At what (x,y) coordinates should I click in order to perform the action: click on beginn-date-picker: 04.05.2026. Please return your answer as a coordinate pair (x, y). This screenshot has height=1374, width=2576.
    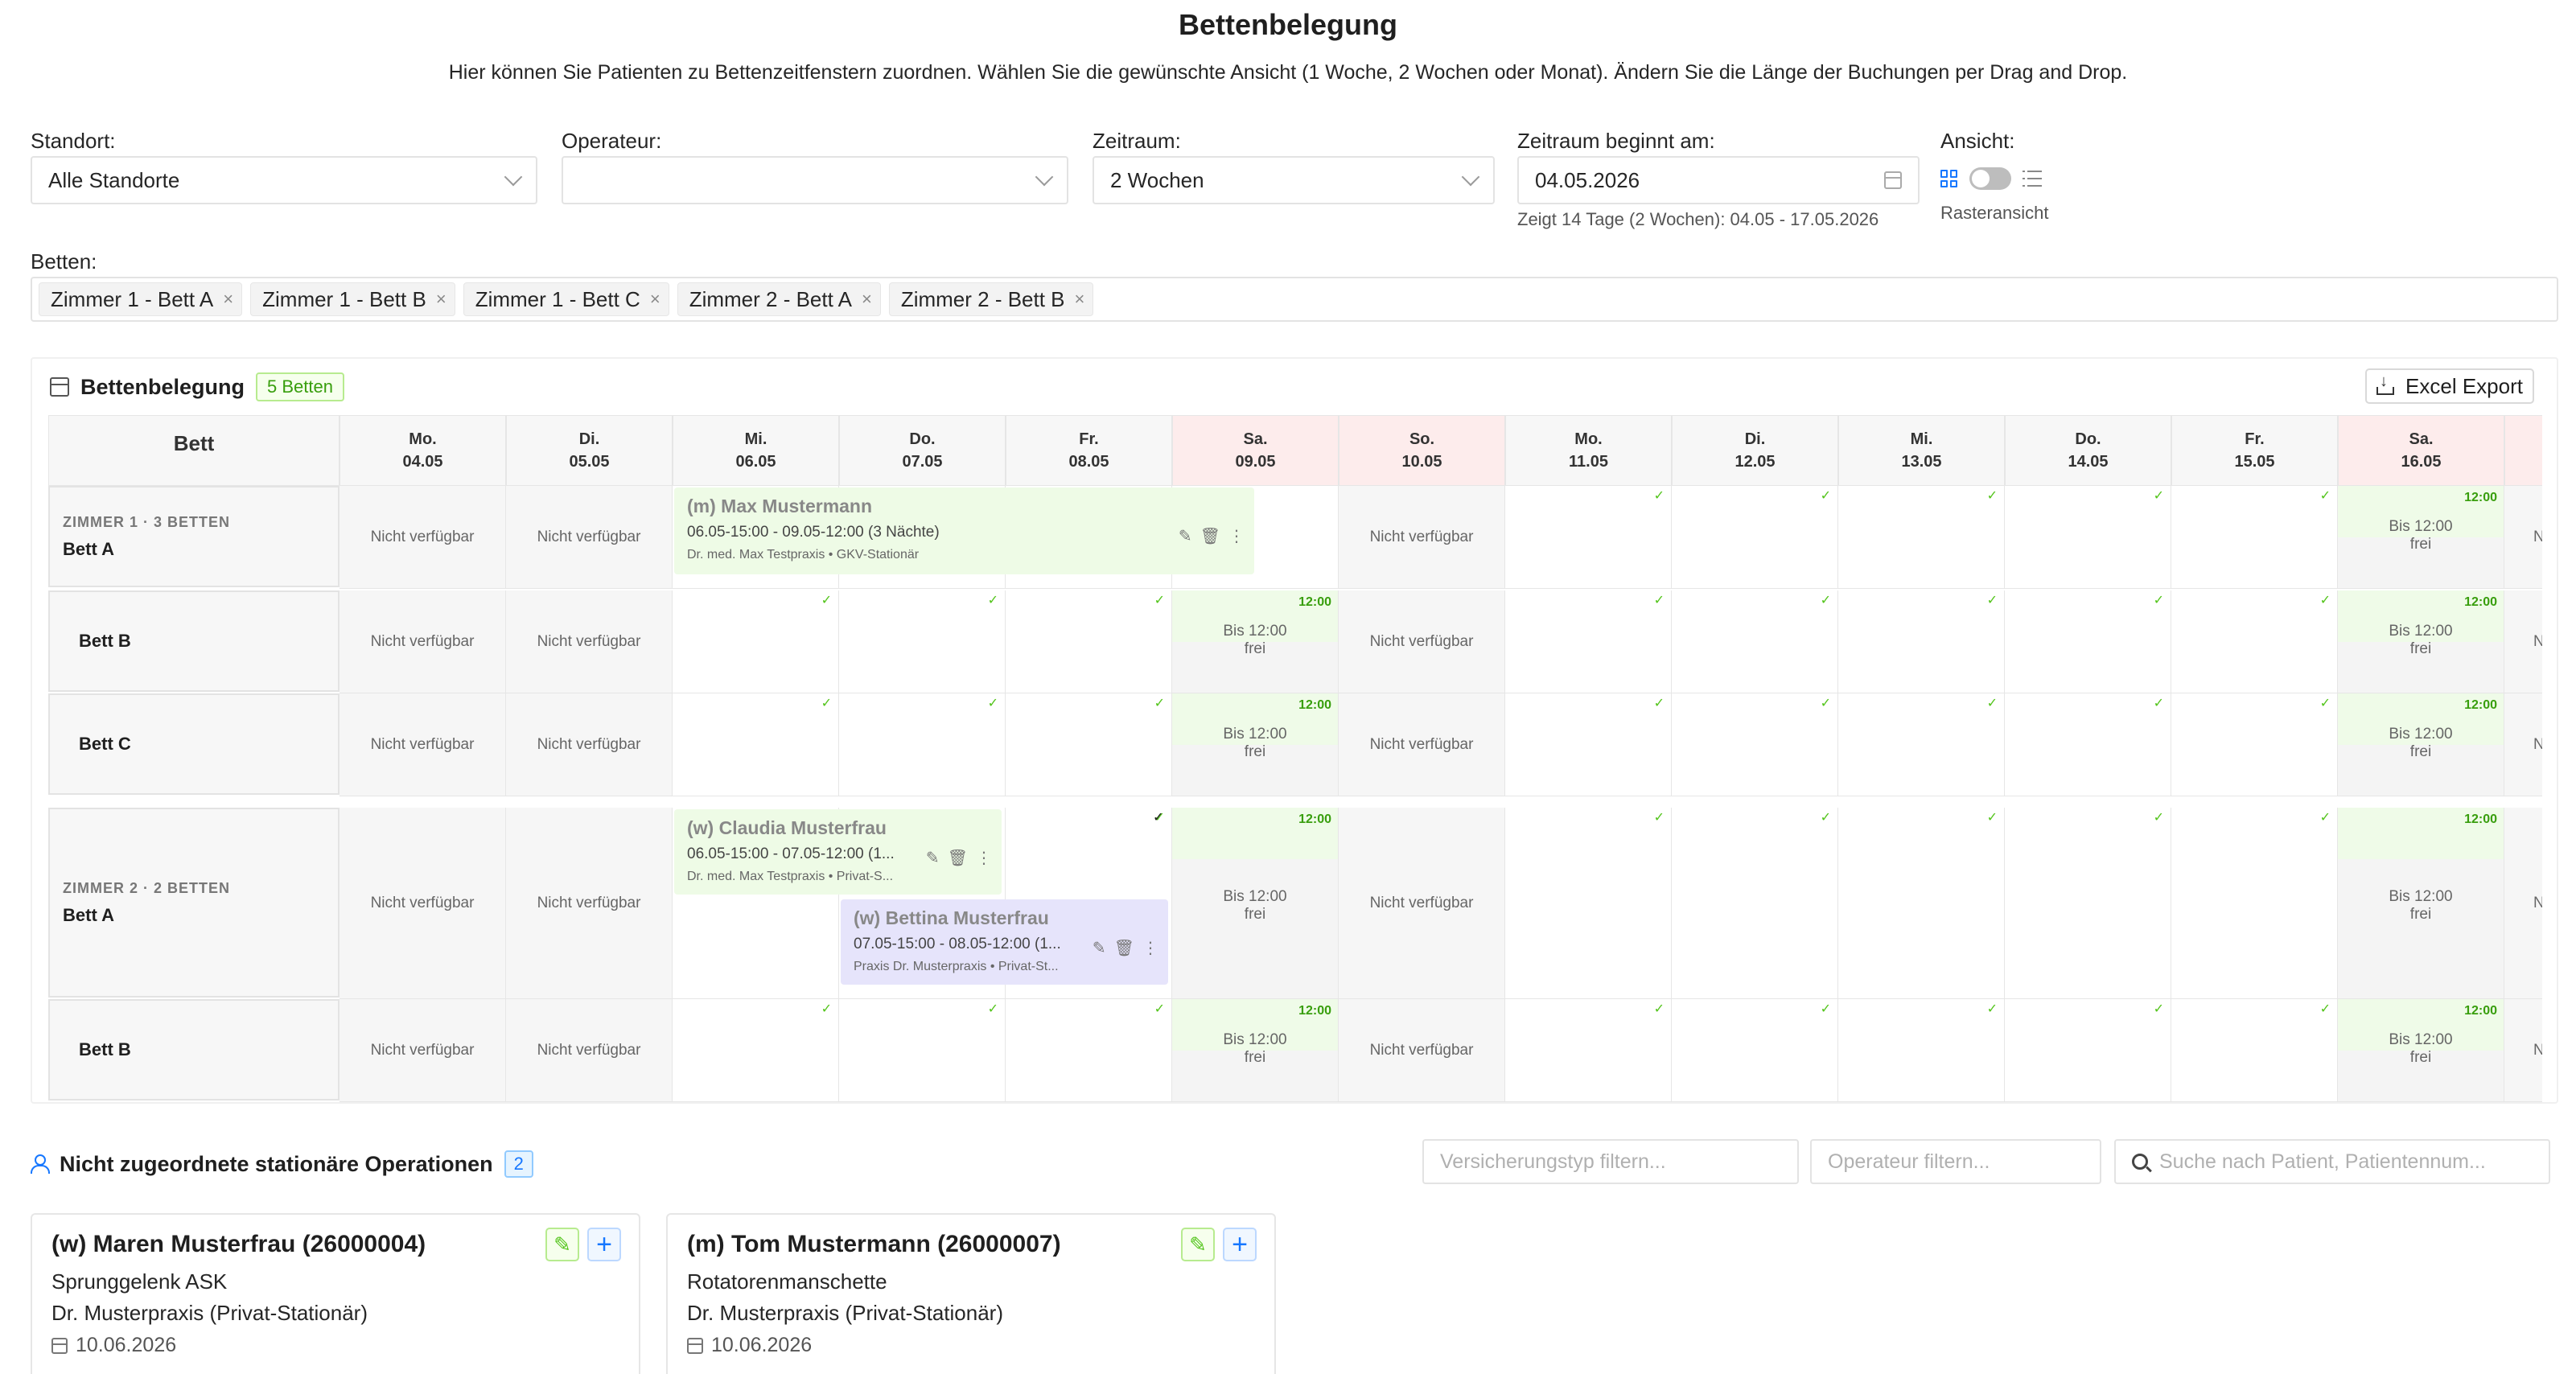
    Looking at the image, I should click on (1718, 180).